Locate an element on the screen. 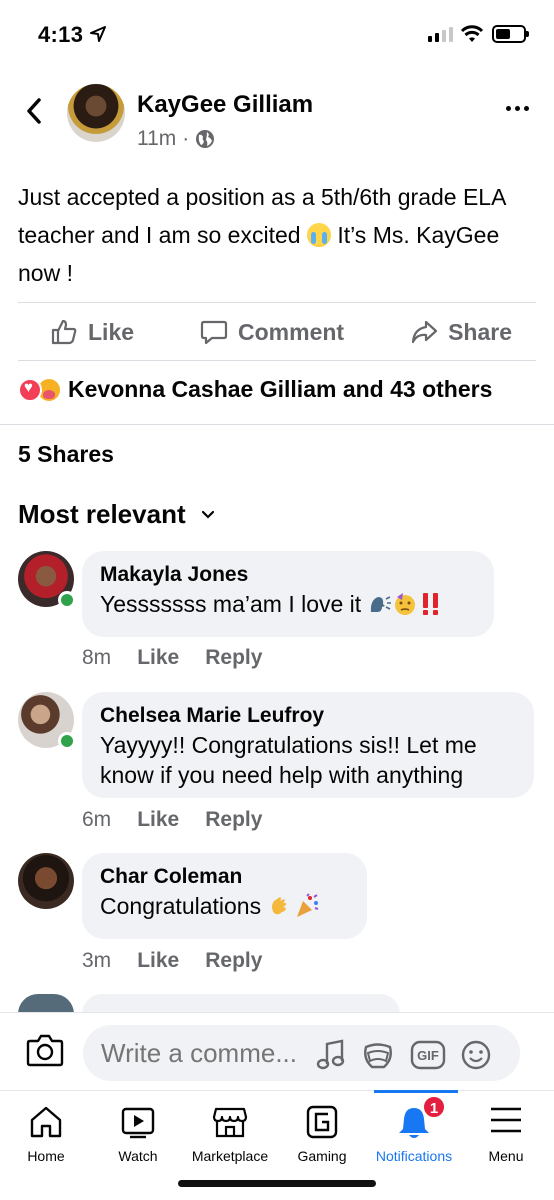 The height and width of the screenshot is (1200, 554). home-icon is located at coordinates (46, 1122).